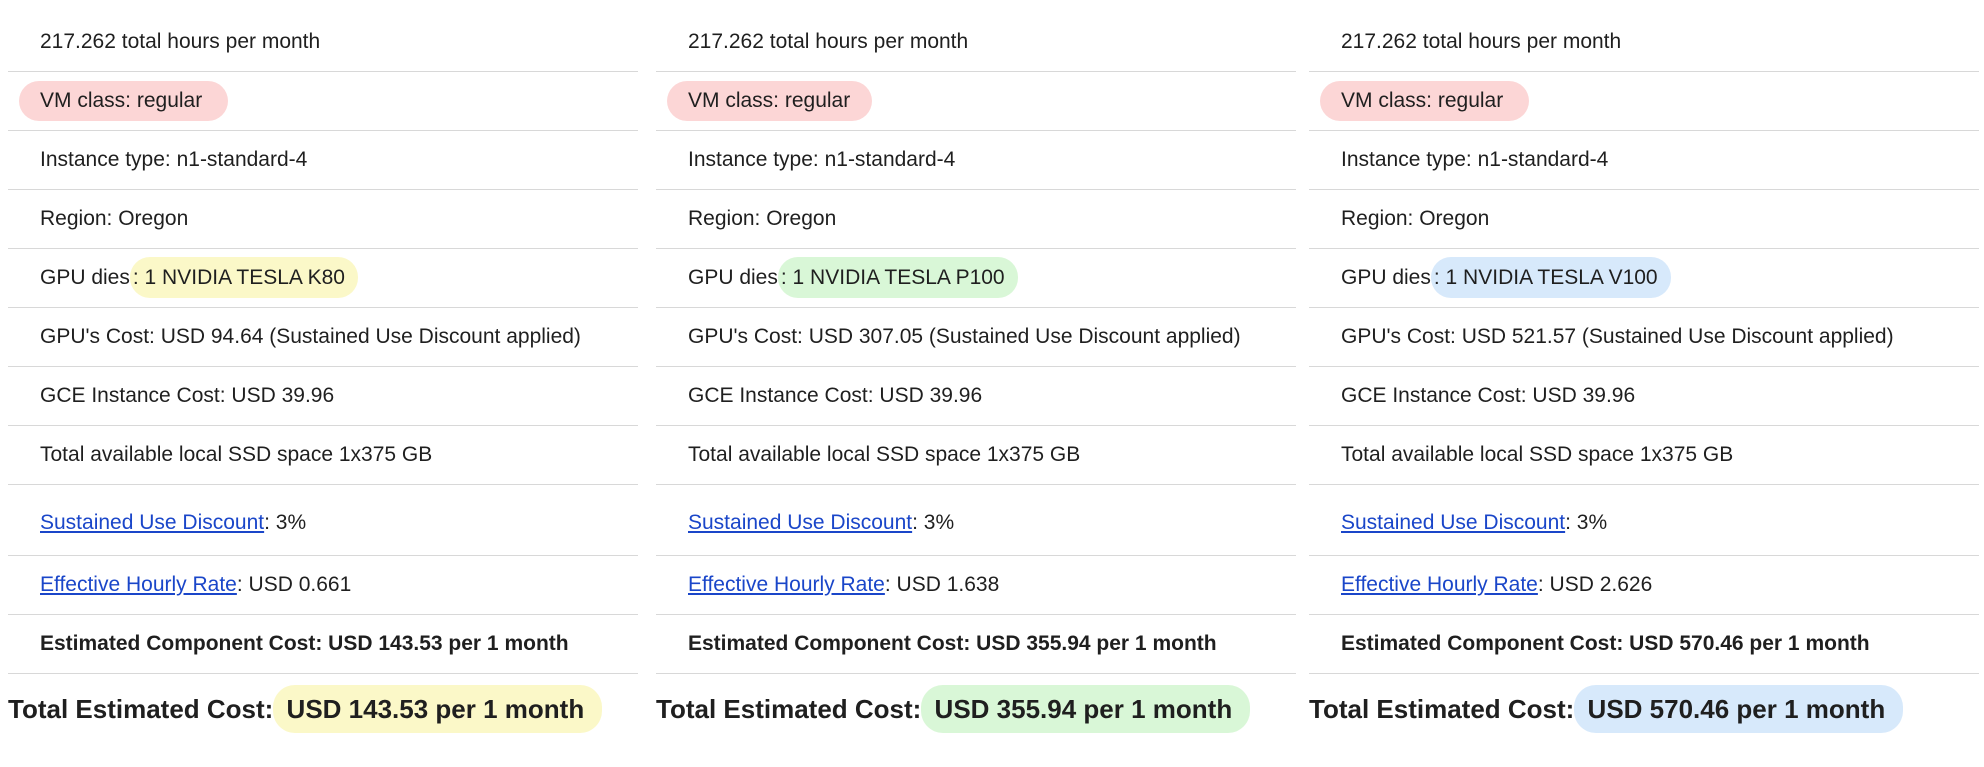  I want to click on ehr-text: Effective Hourly Rate: USD 1.638, so click(843, 584).